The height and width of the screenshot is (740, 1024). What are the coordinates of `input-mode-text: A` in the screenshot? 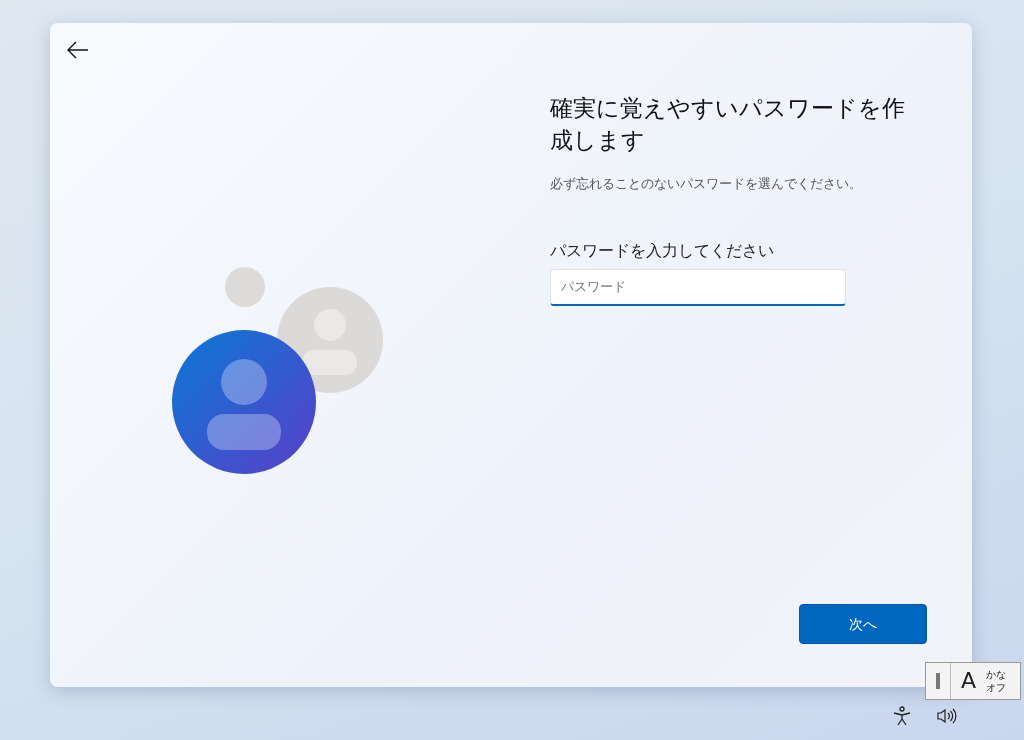 It's located at (969, 681).